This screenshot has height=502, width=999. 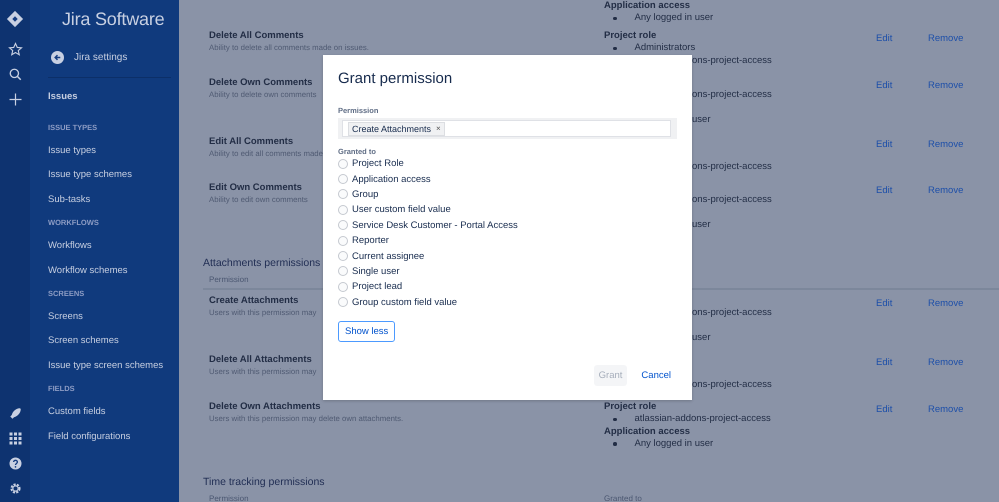 What do you see at coordinates (507, 210) in the screenshot?
I see `radio-option: User custom field value` at bounding box center [507, 210].